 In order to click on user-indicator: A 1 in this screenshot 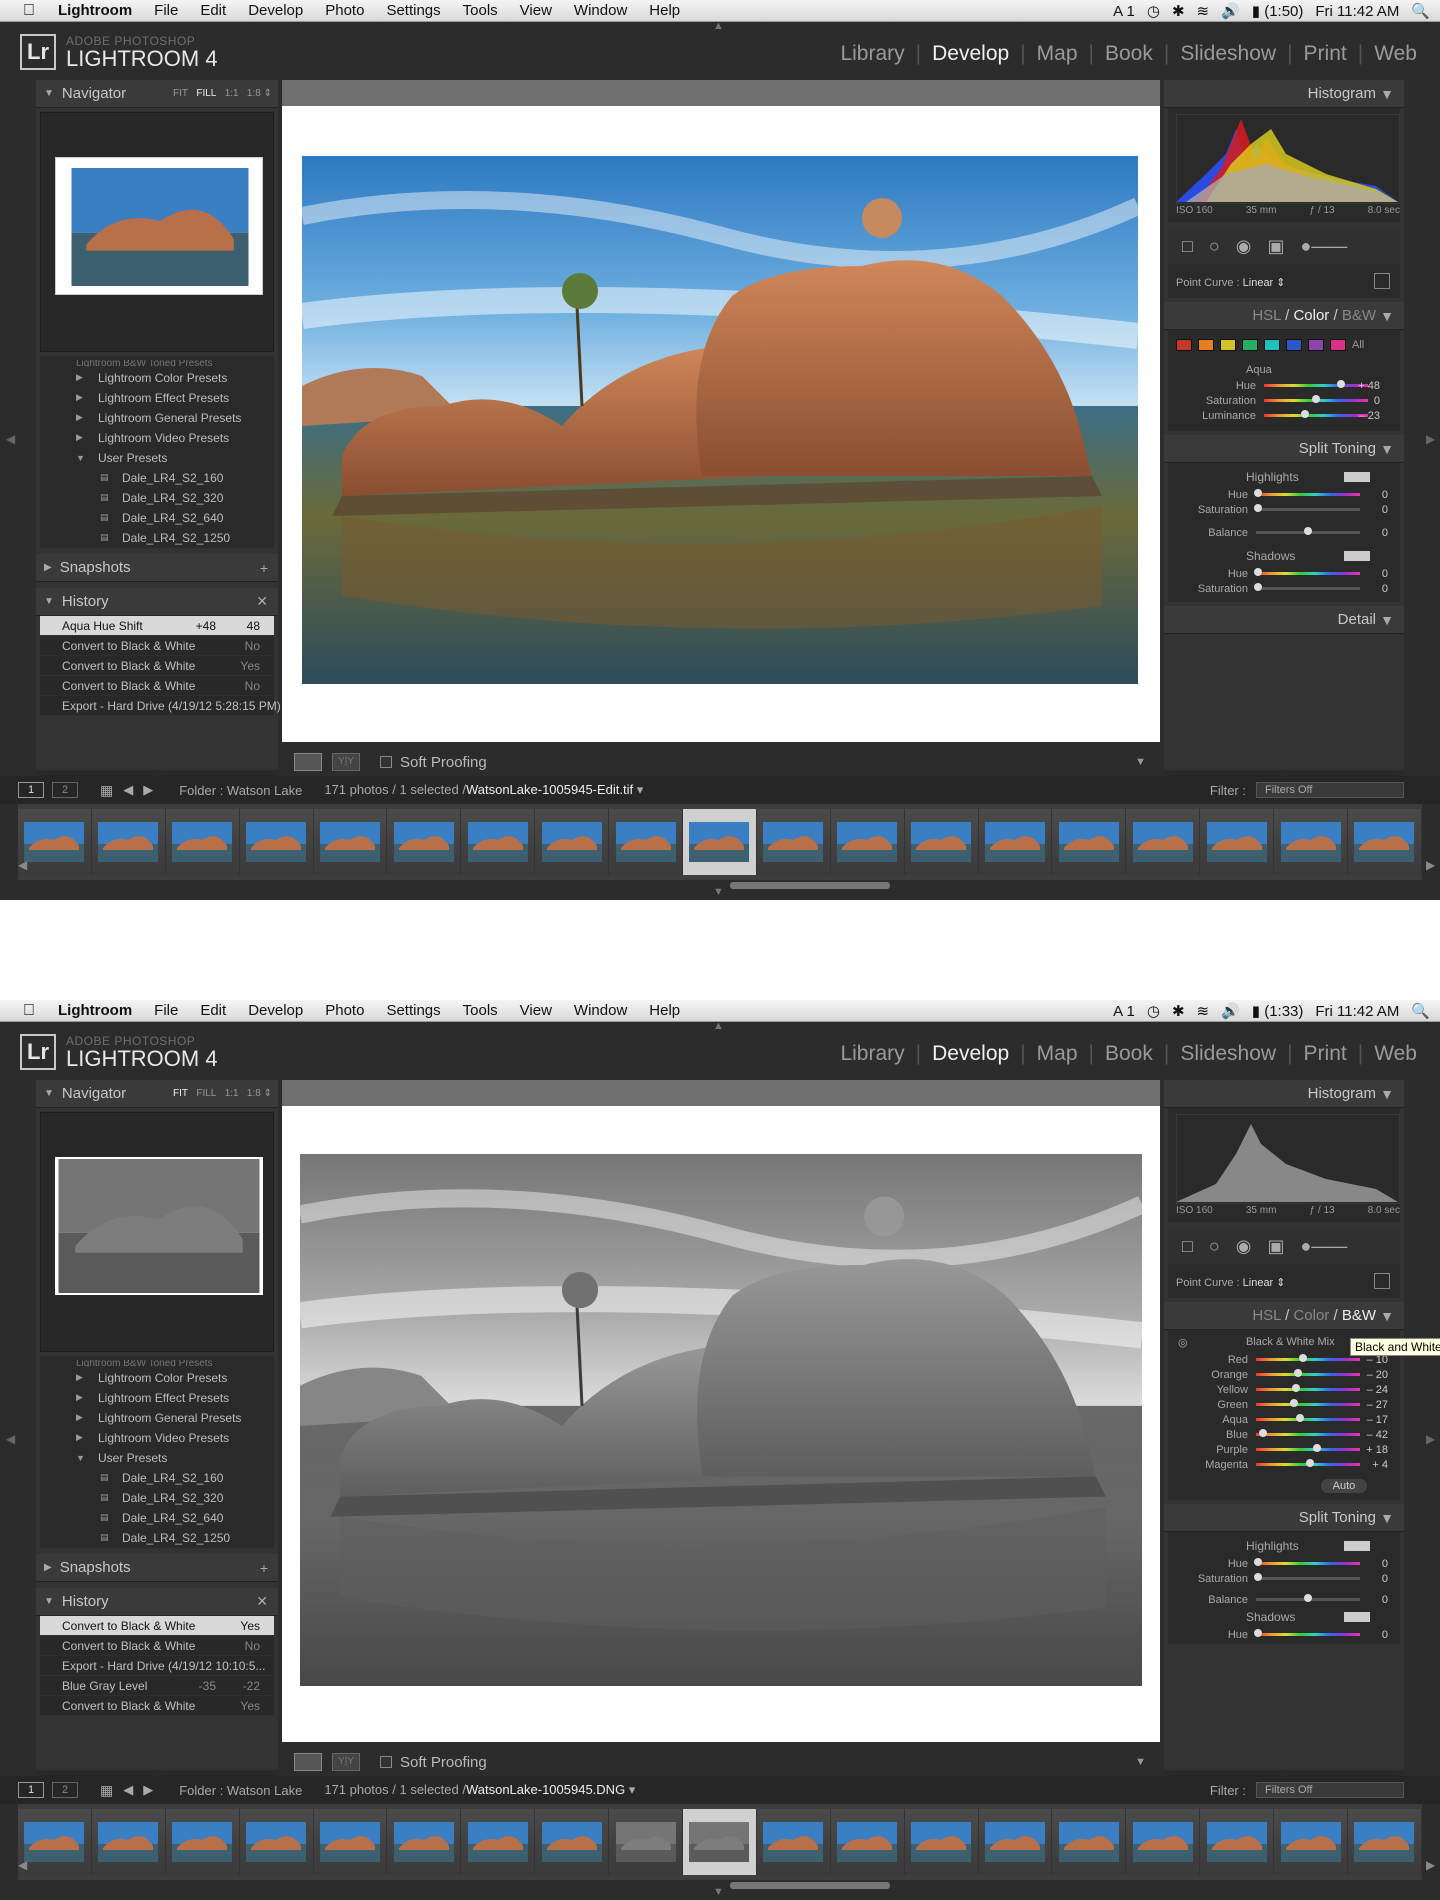, I will do `click(1124, 1011)`.